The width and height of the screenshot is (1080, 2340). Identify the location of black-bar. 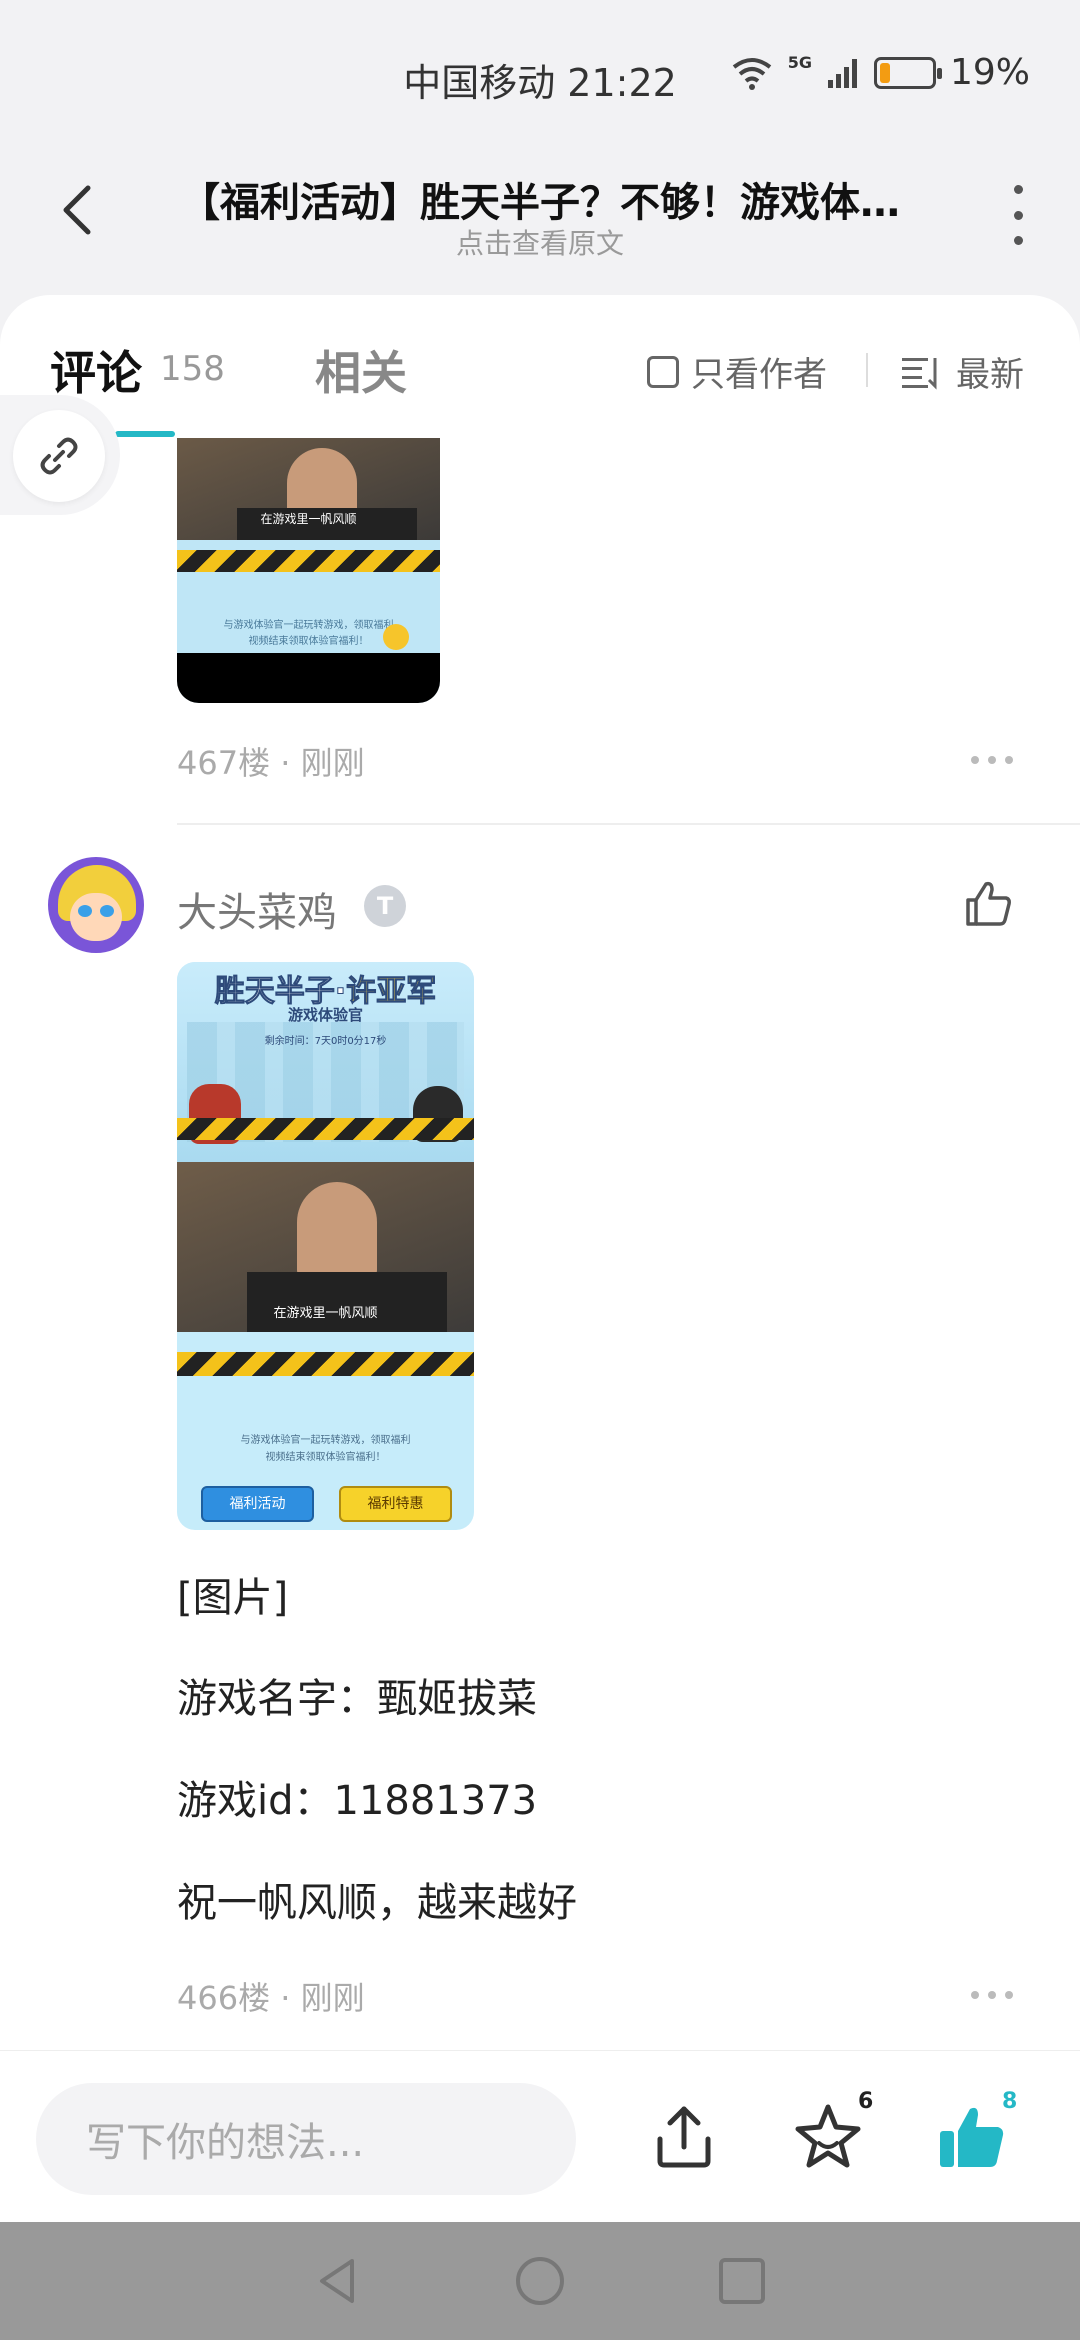
(308, 678).